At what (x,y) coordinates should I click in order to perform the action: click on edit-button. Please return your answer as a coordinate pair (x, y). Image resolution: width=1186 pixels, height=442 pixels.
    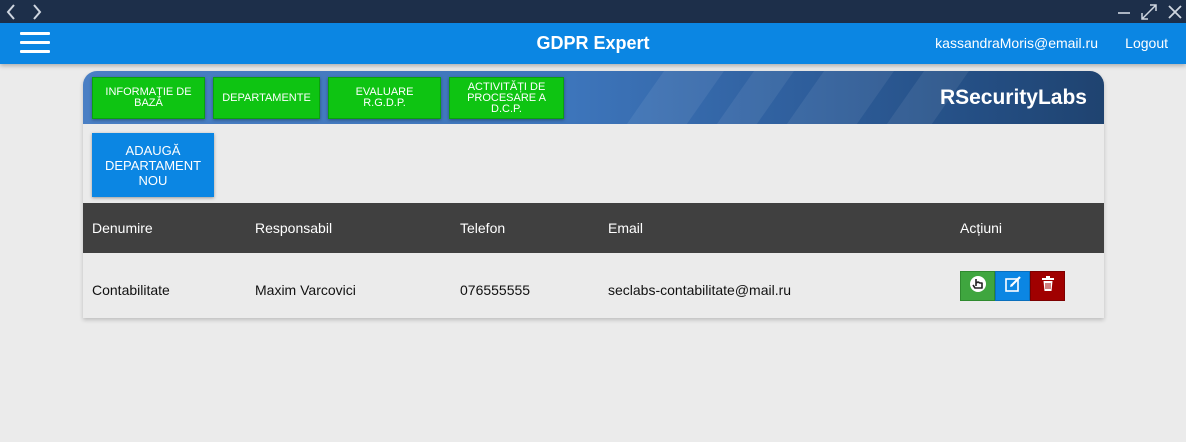
    Looking at the image, I should click on (1012, 286).